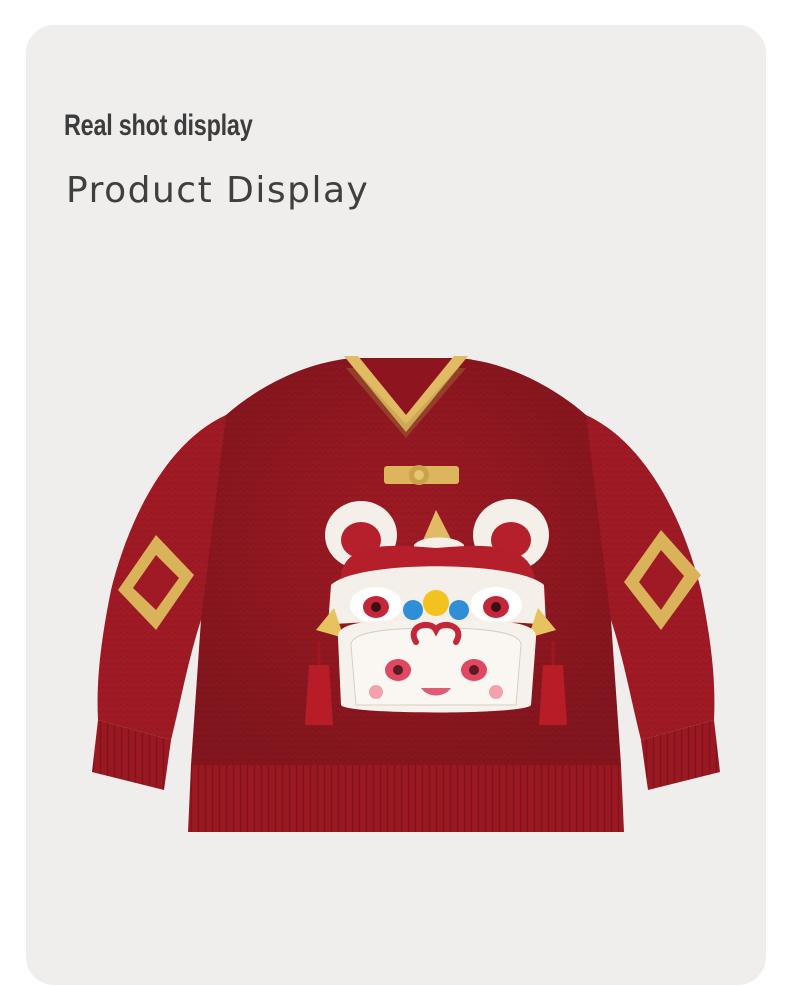  What do you see at coordinates (158, 125) in the screenshot?
I see `section-heading: Real shot display` at bounding box center [158, 125].